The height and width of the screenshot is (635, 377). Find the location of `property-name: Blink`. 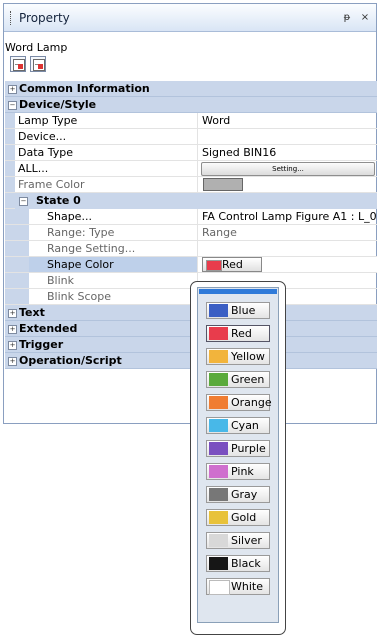

property-name: Blink is located at coordinates (61, 280).